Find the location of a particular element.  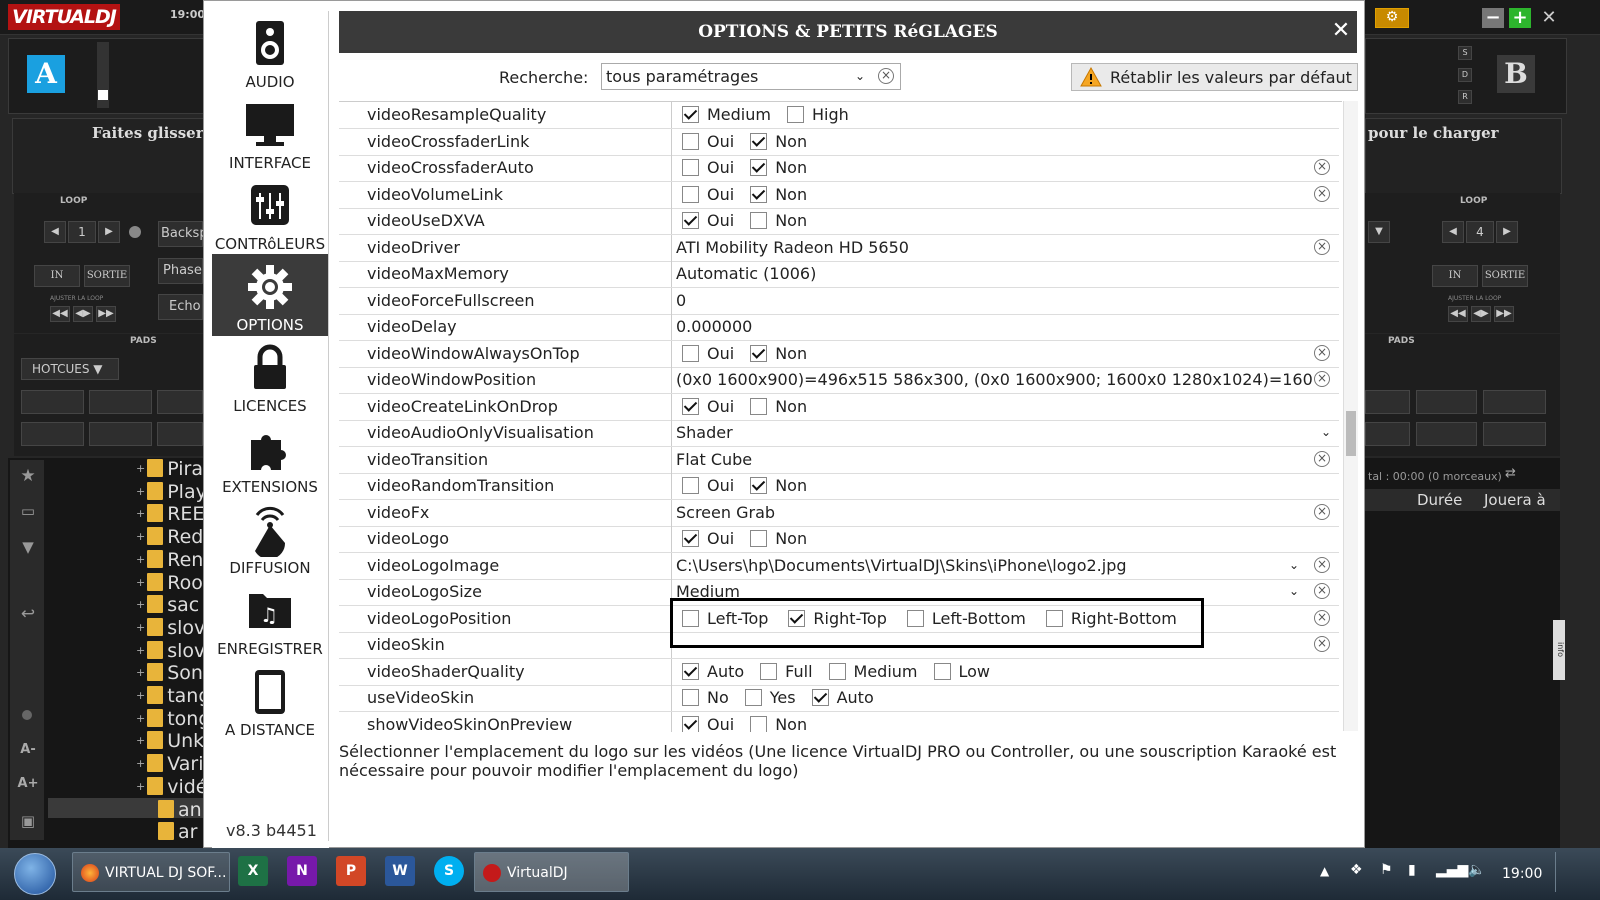

folder-item: an is located at coordinates (180, 810).